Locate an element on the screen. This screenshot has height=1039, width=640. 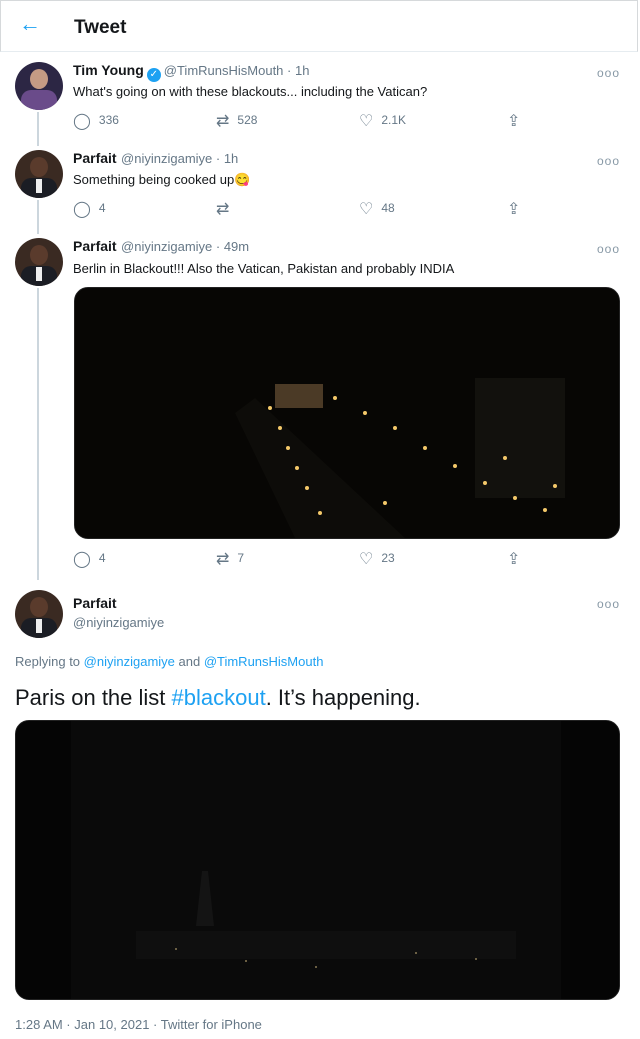
hashtag-blackout: #blackout is located at coordinates (219, 697).